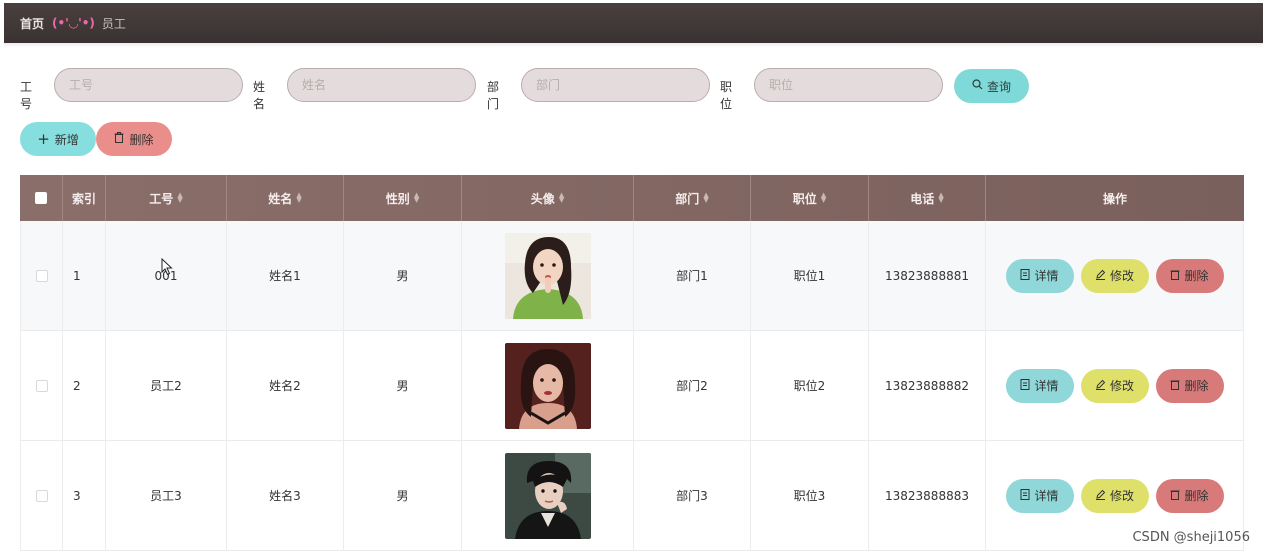 The image size is (1266, 553). What do you see at coordinates (259, 95) in the screenshot?
I see `name-label: 姓名` at bounding box center [259, 95].